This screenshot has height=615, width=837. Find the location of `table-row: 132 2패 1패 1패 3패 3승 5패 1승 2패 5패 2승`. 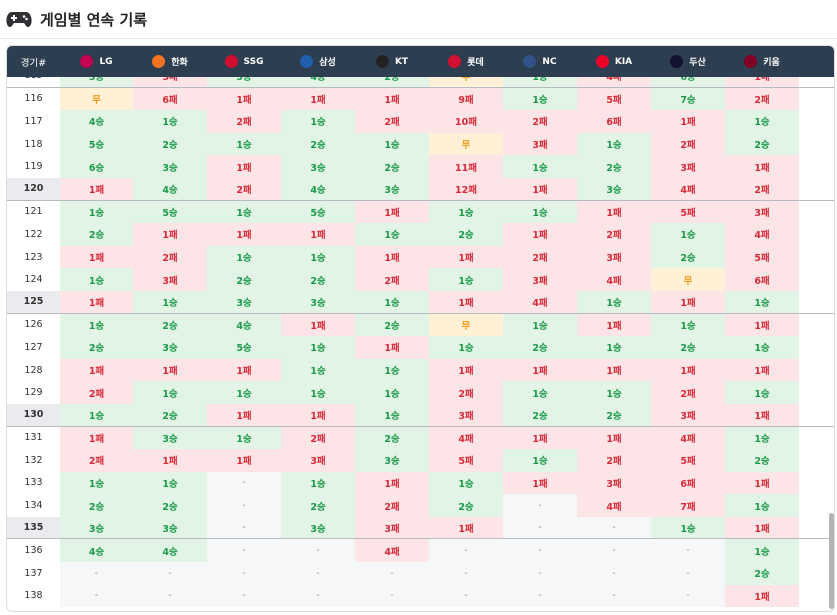

table-row: 132 2패 1패 1패 3패 3승 5패 1승 2패 5패 2승 is located at coordinates (420, 460).